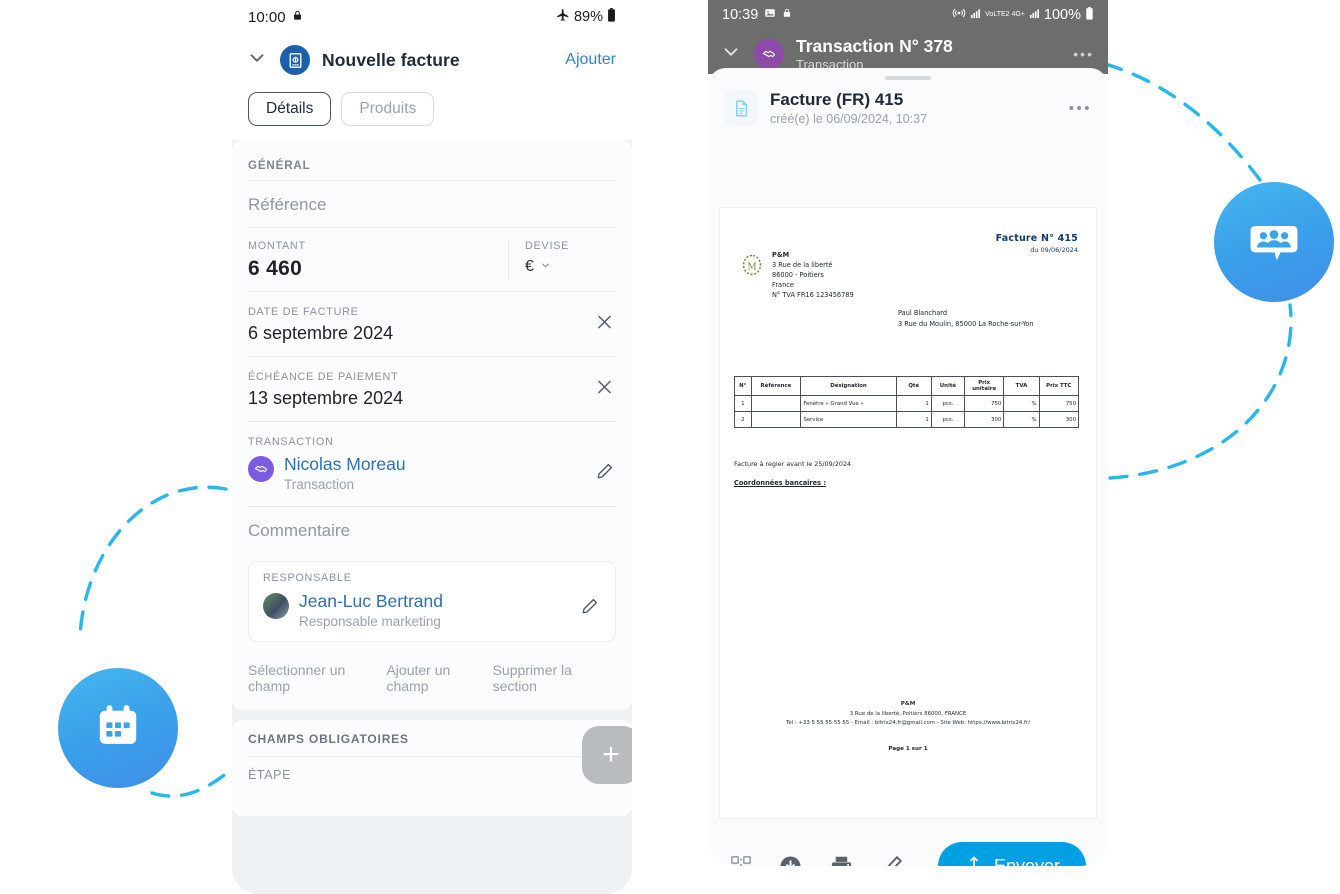 The width and height of the screenshot is (1340, 894). What do you see at coordinates (841, 860) in the screenshot?
I see `printer-icon` at bounding box center [841, 860].